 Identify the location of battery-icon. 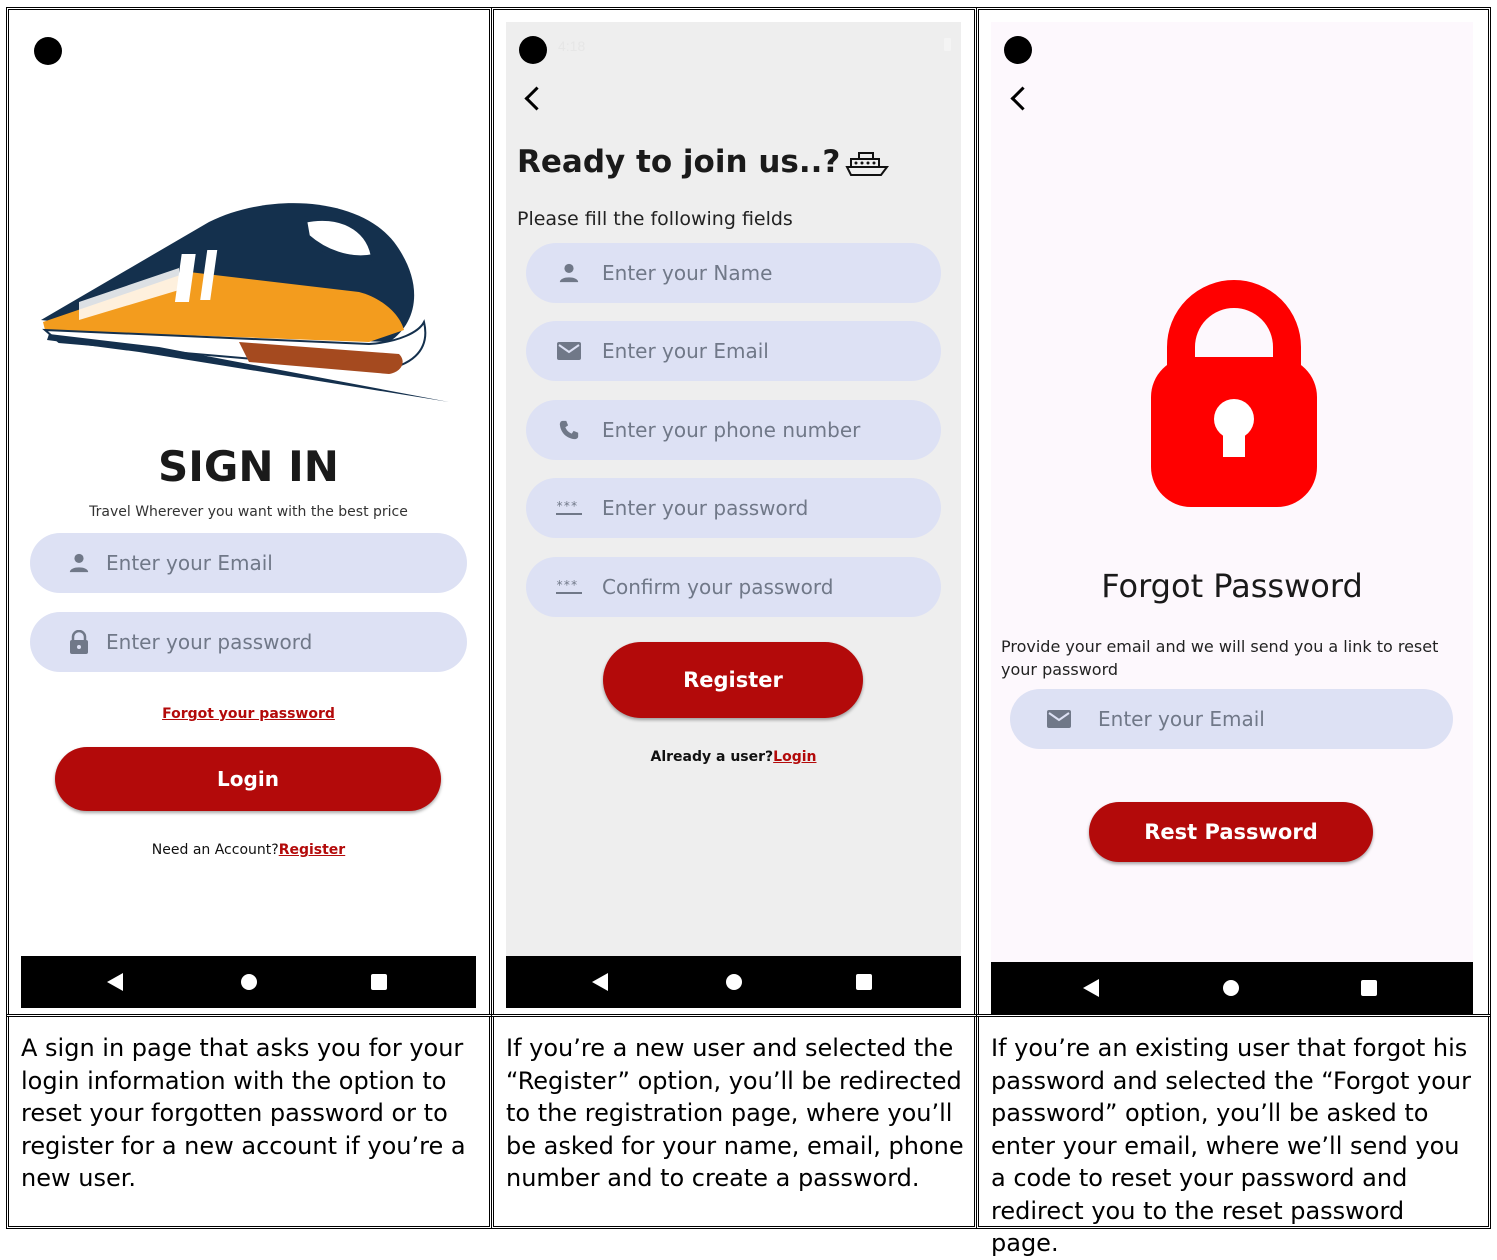
(947, 44).